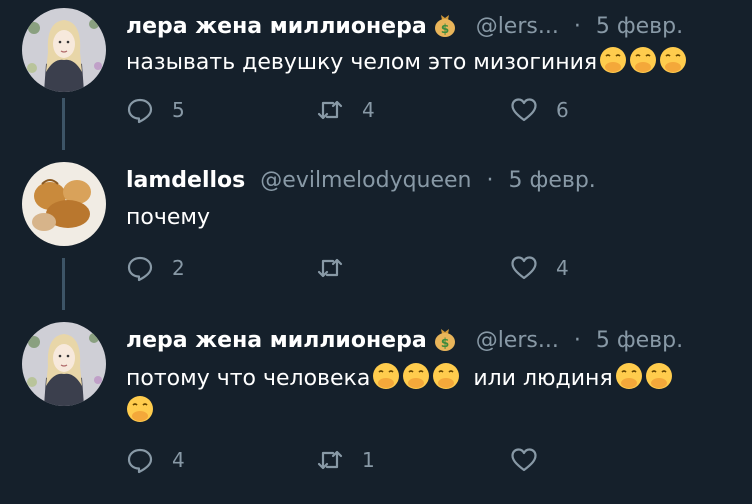 The image size is (752, 504). Describe the element at coordinates (155, 460) in the screenshot. I see `reply-button: 4` at that location.